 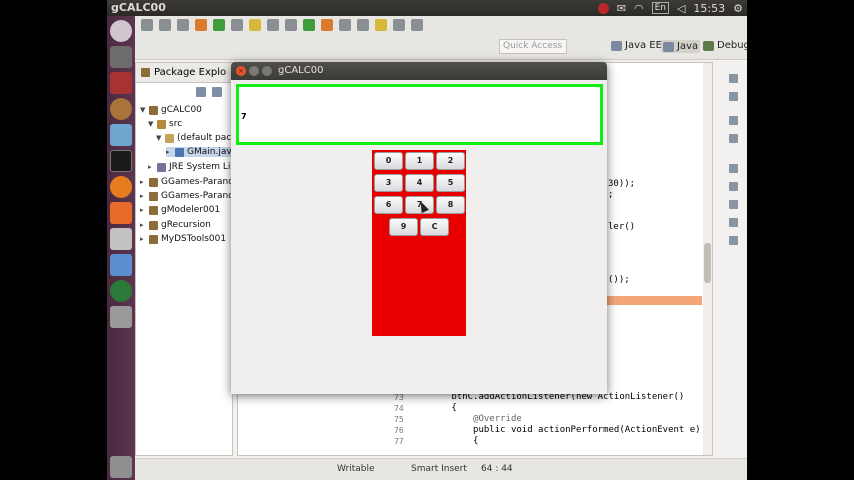 I want to click on debug-icon, so click(x=201, y=25).